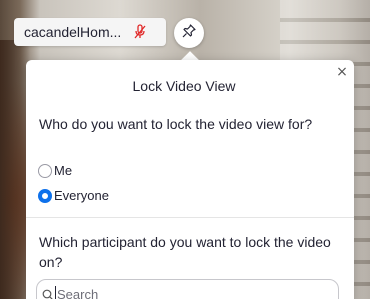 The image size is (370, 299). I want to click on pin-icon, so click(189, 33).